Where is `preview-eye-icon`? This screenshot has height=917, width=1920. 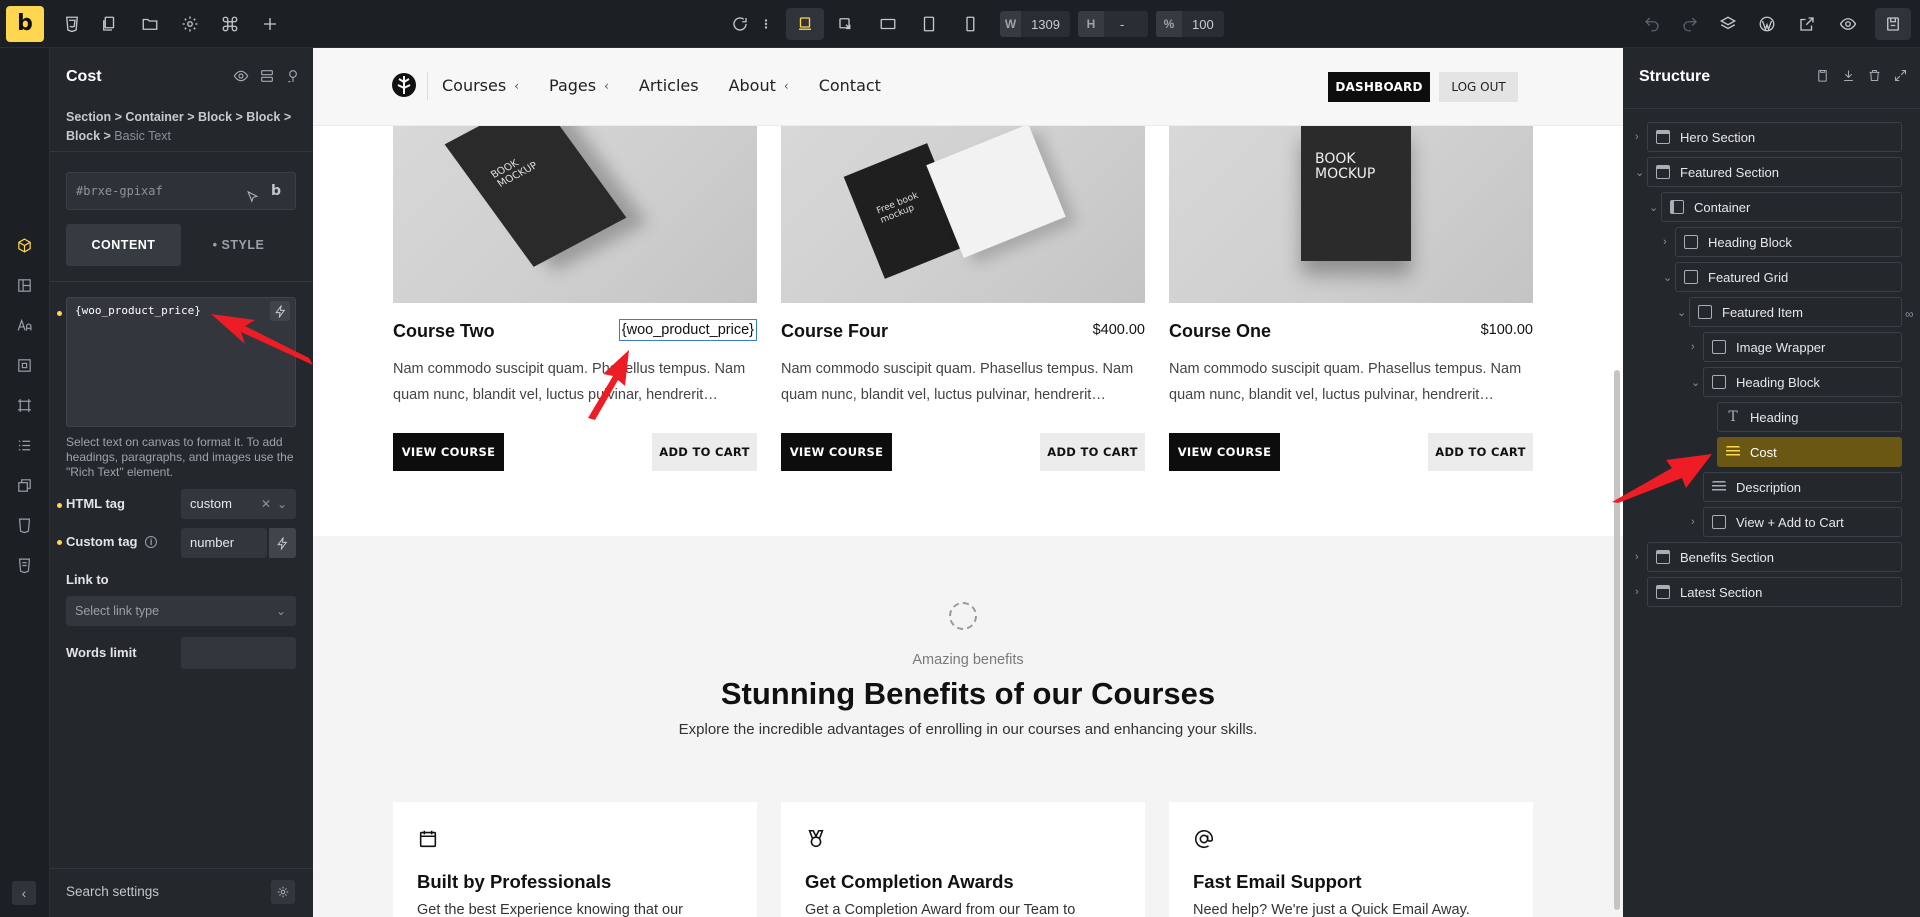
preview-eye-icon is located at coordinates (1848, 24).